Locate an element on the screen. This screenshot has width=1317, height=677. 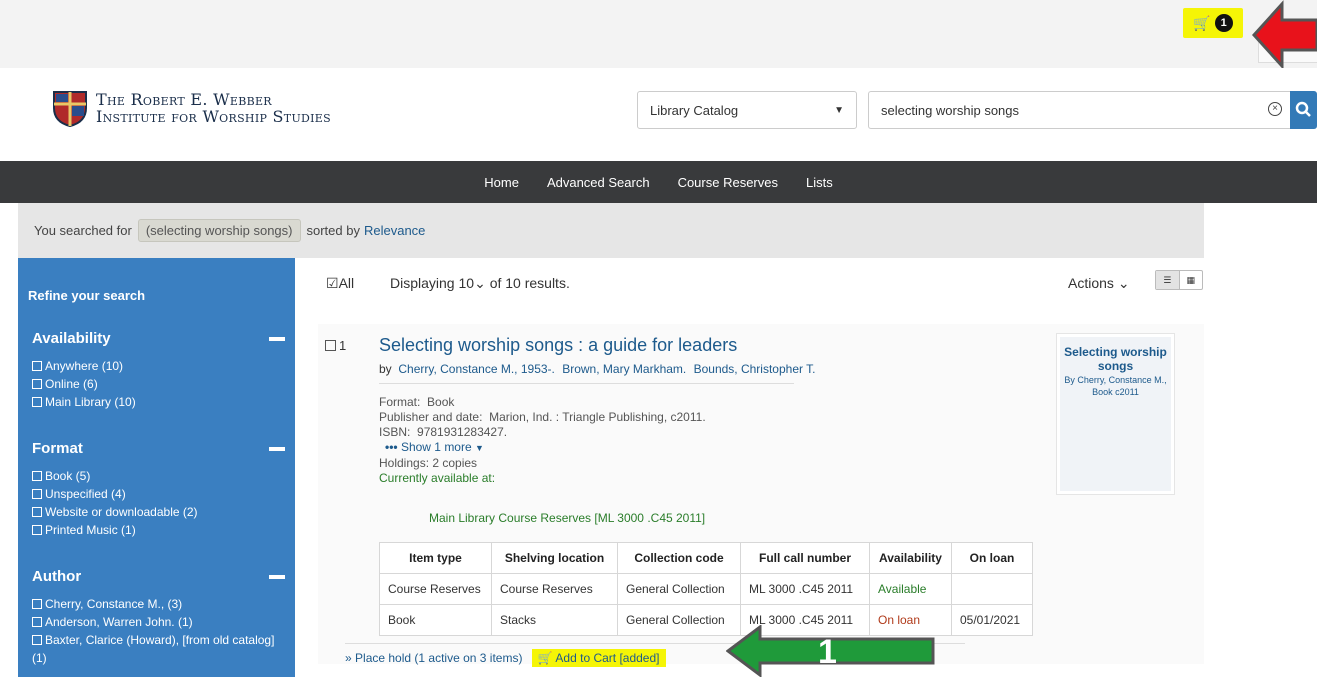
facet-item: Main Library (10) is located at coordinates (159, 402).